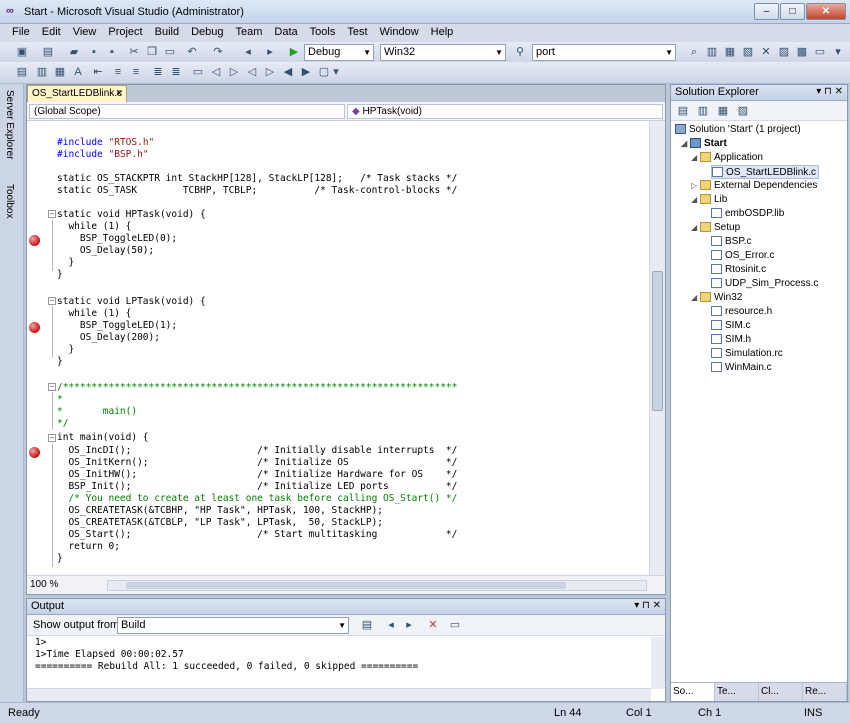 This screenshot has width=850, height=723. What do you see at coordinates (377, 585) in the screenshot?
I see `editor-horizontal-scrollbar` at bounding box center [377, 585].